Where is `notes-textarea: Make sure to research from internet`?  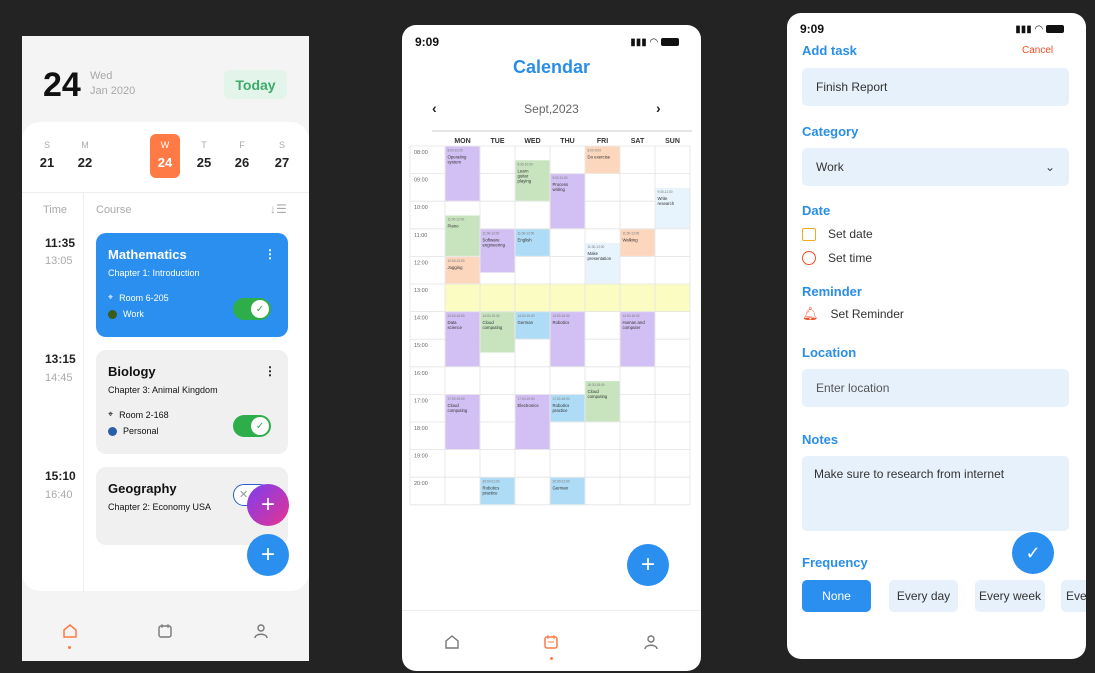
notes-textarea: Make sure to research from internet is located at coordinates (935, 493).